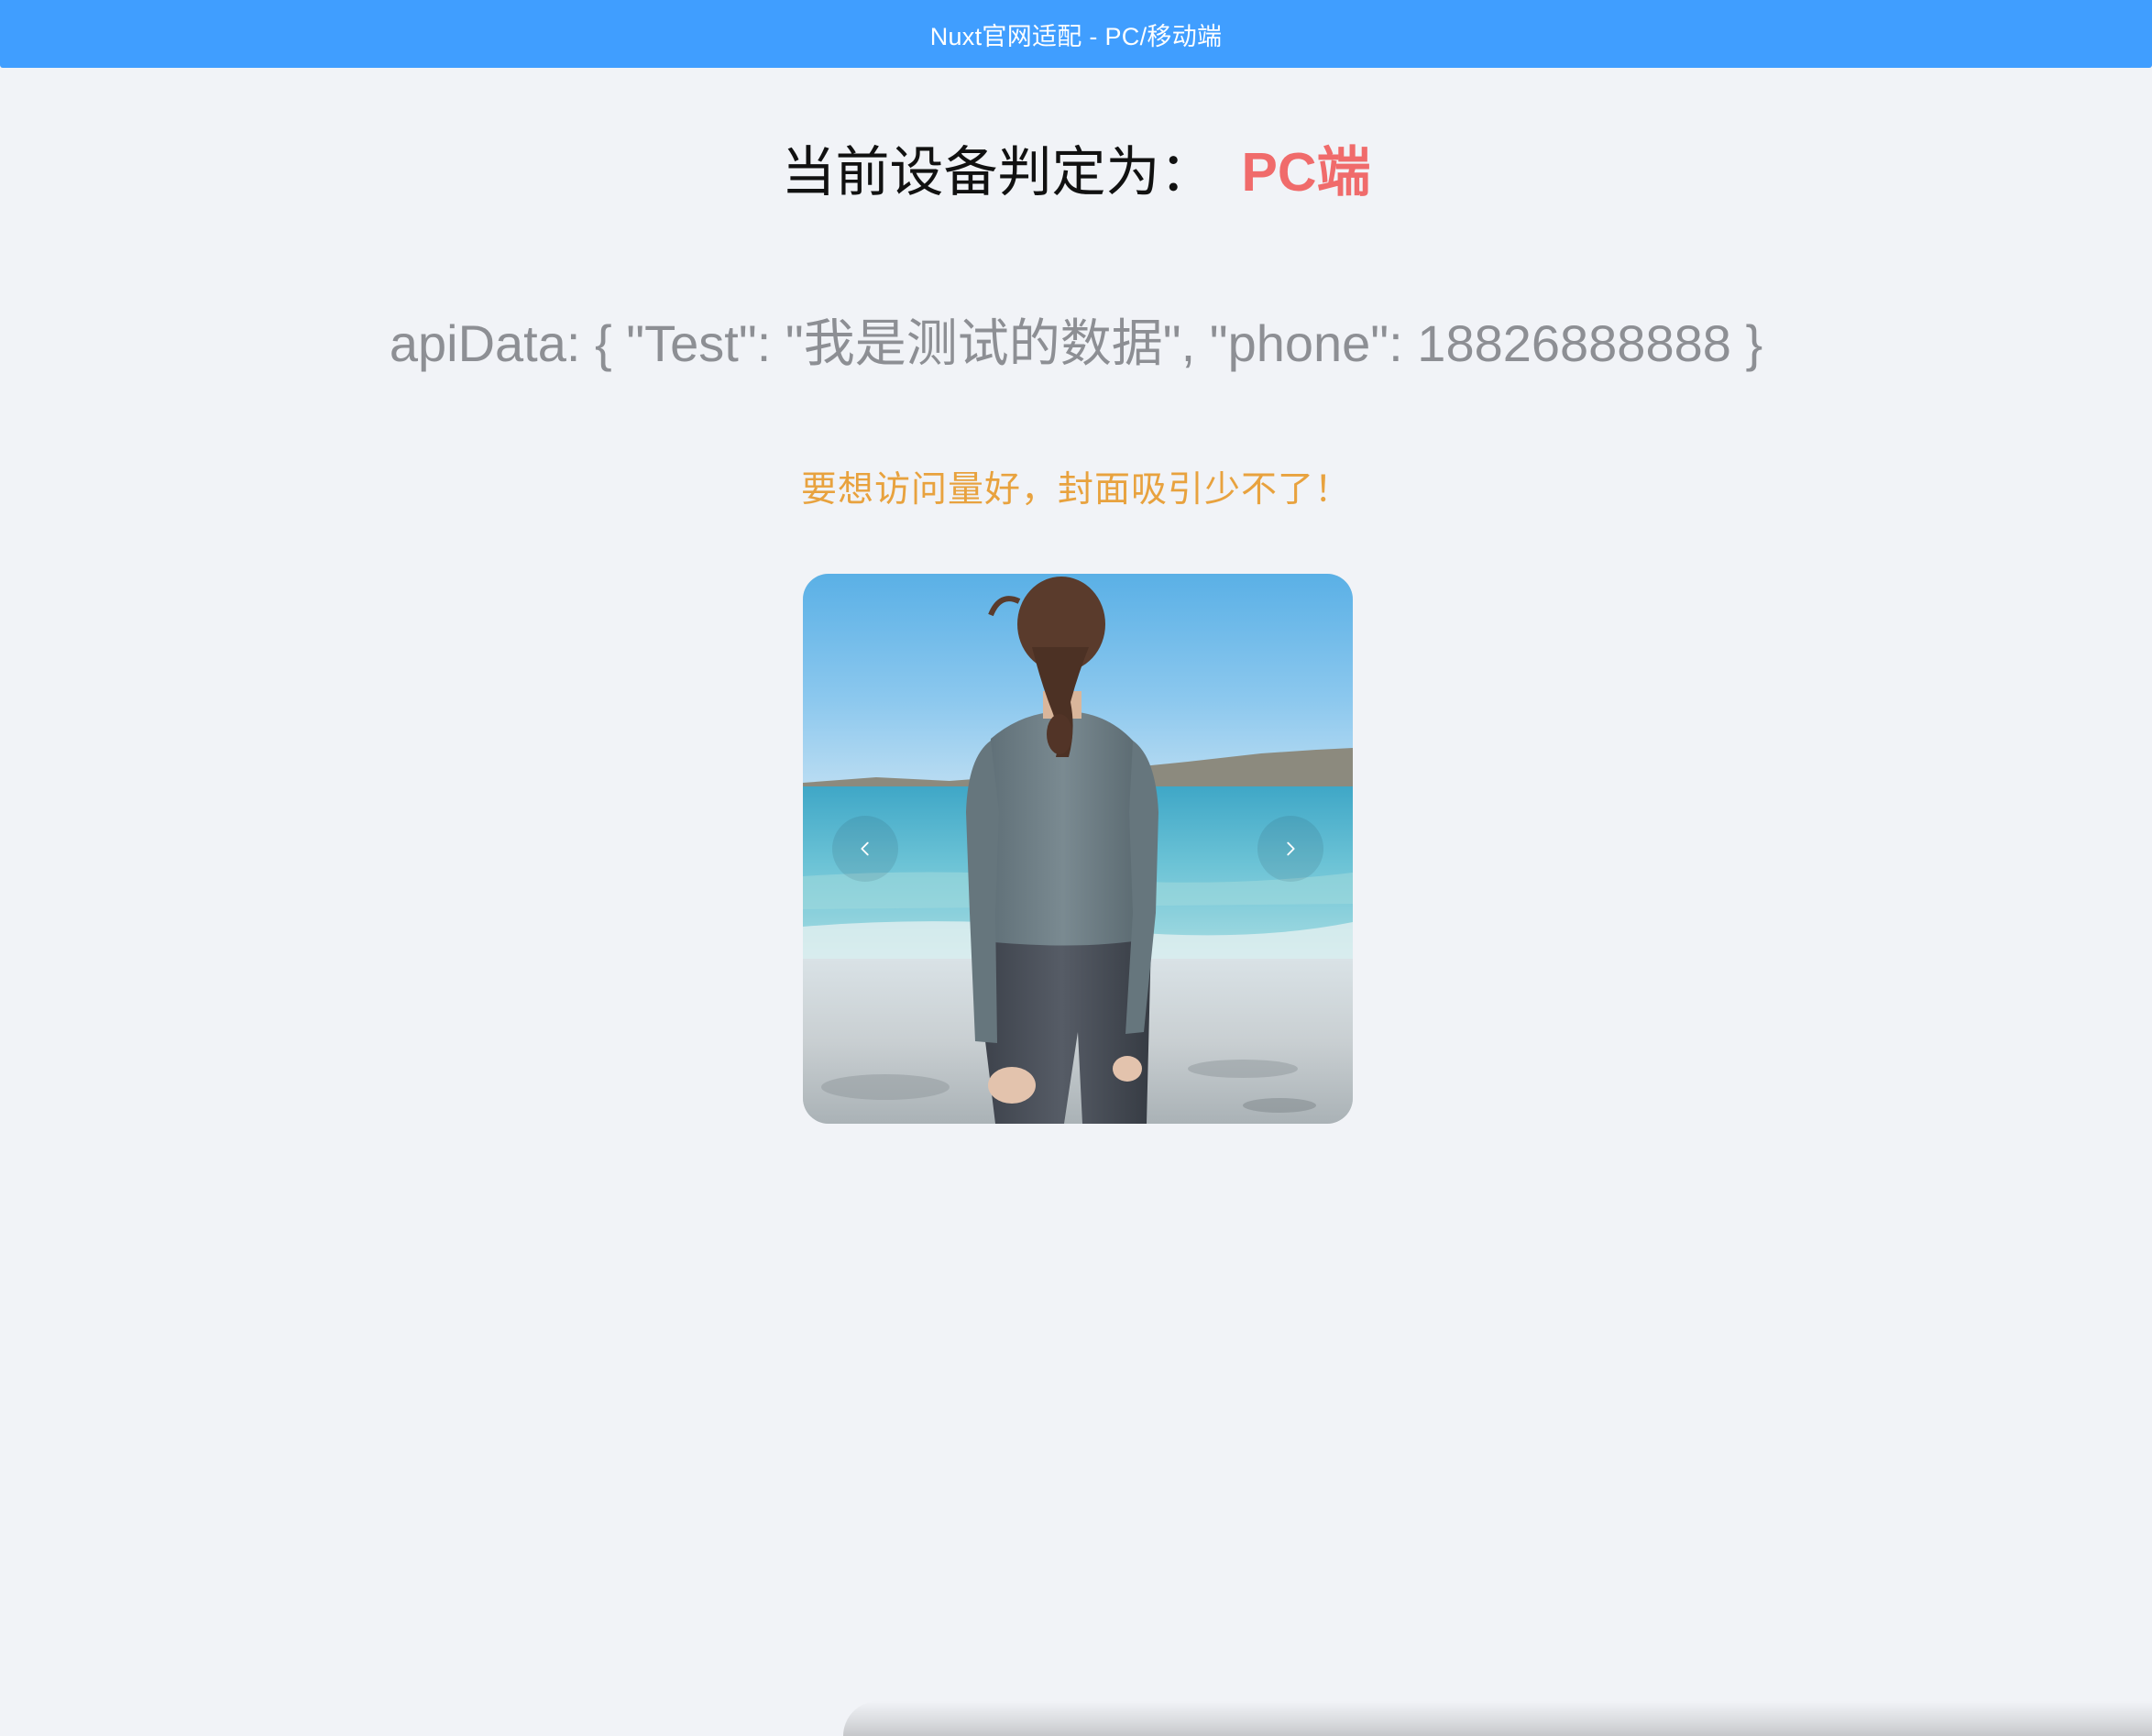  I want to click on chevron-left-icon, so click(865, 849).